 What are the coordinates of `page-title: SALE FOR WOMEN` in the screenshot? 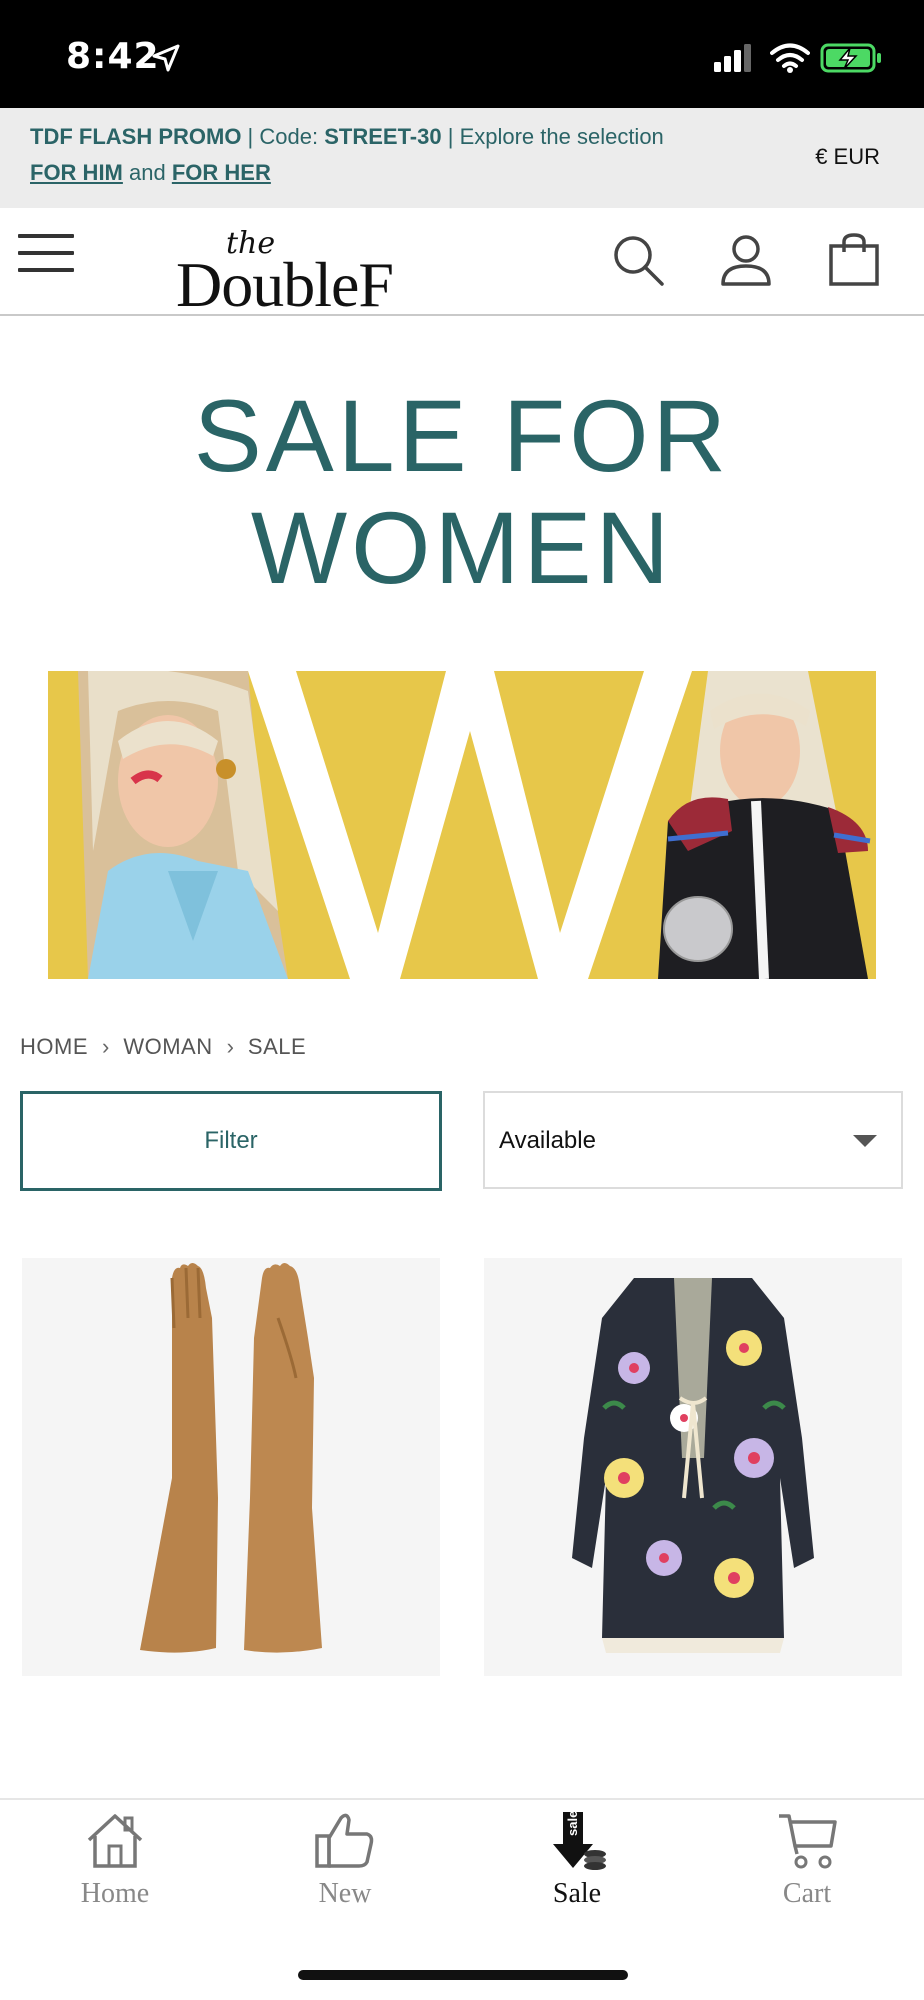 It's located at (462, 492).